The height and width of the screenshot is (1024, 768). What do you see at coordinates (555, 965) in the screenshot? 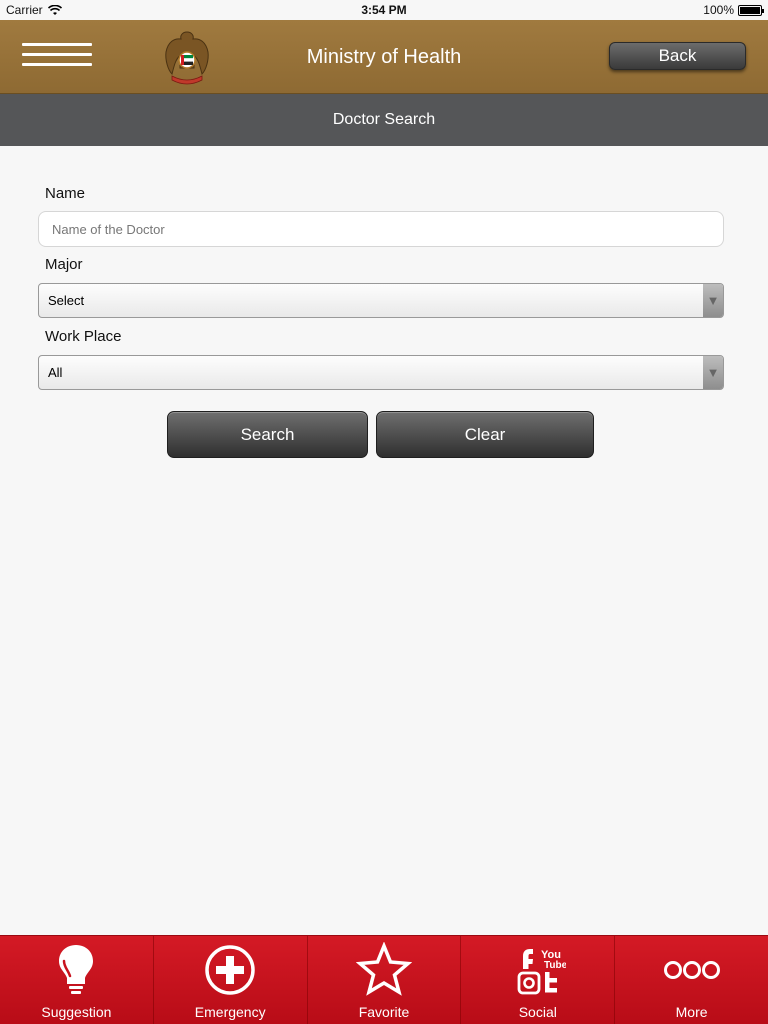
I see `svg-text: Tube` at bounding box center [555, 965].